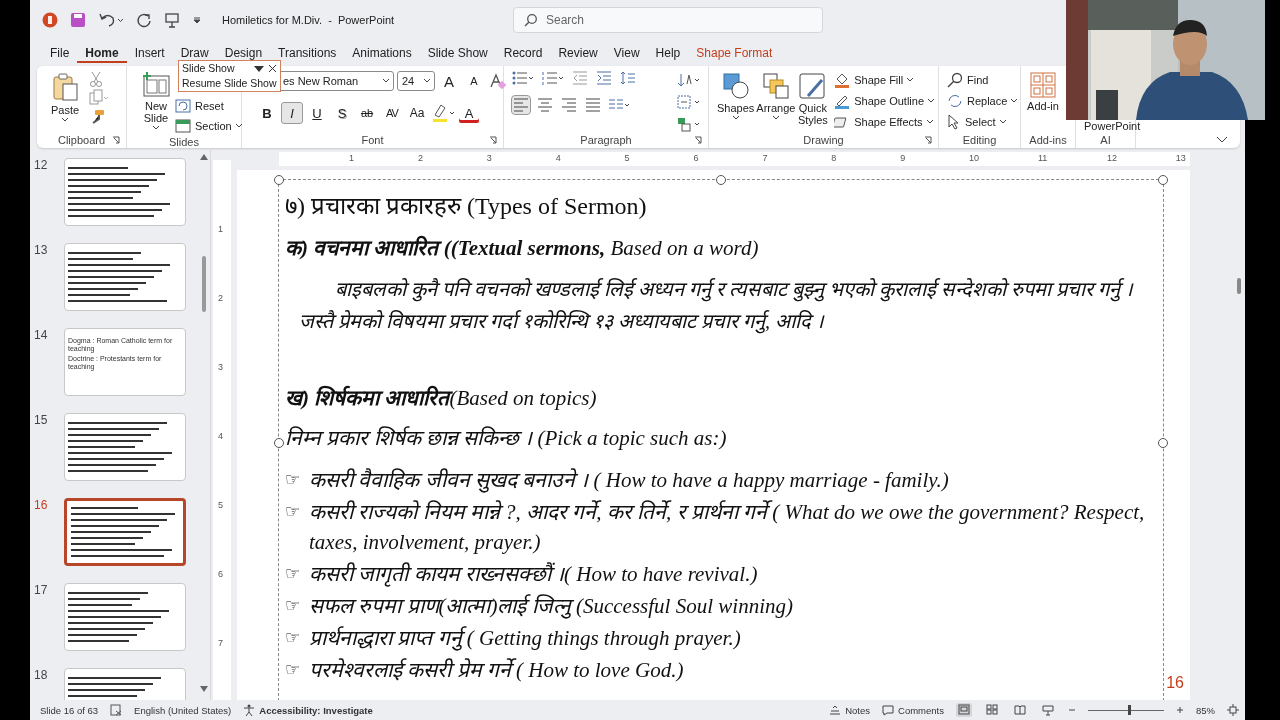 This screenshot has height=720, width=1280. I want to click on decrease-indent-icon, so click(580, 78).